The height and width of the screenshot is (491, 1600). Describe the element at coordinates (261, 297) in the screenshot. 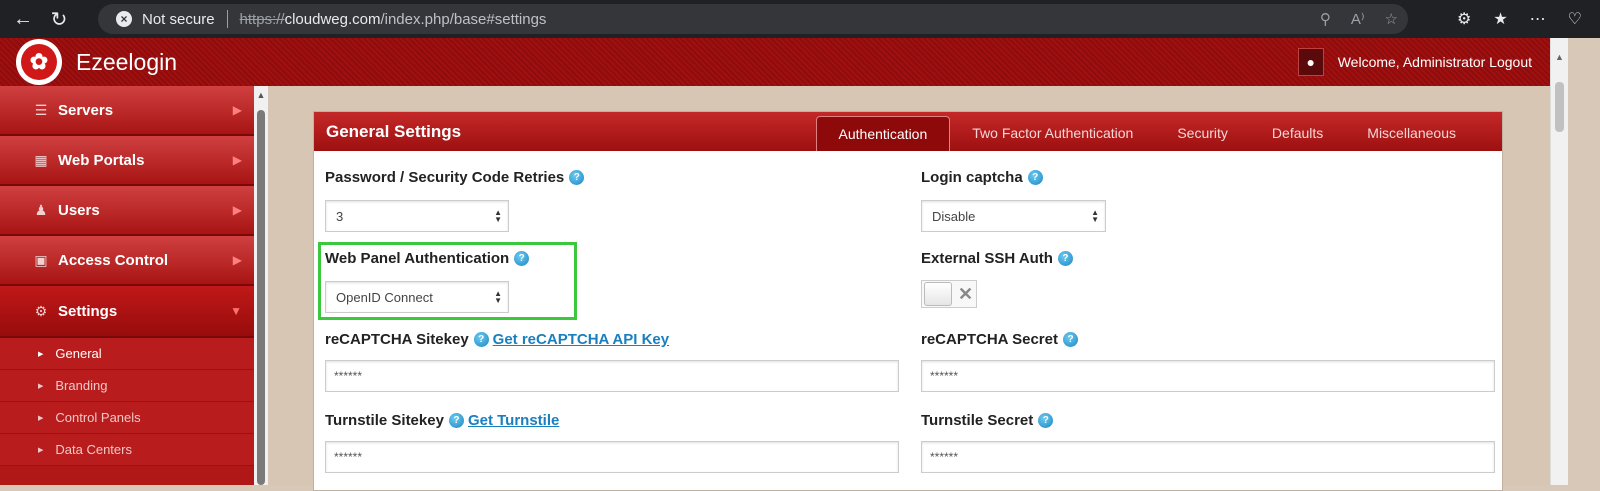

I see `sidebar-scroll-thumb` at that location.